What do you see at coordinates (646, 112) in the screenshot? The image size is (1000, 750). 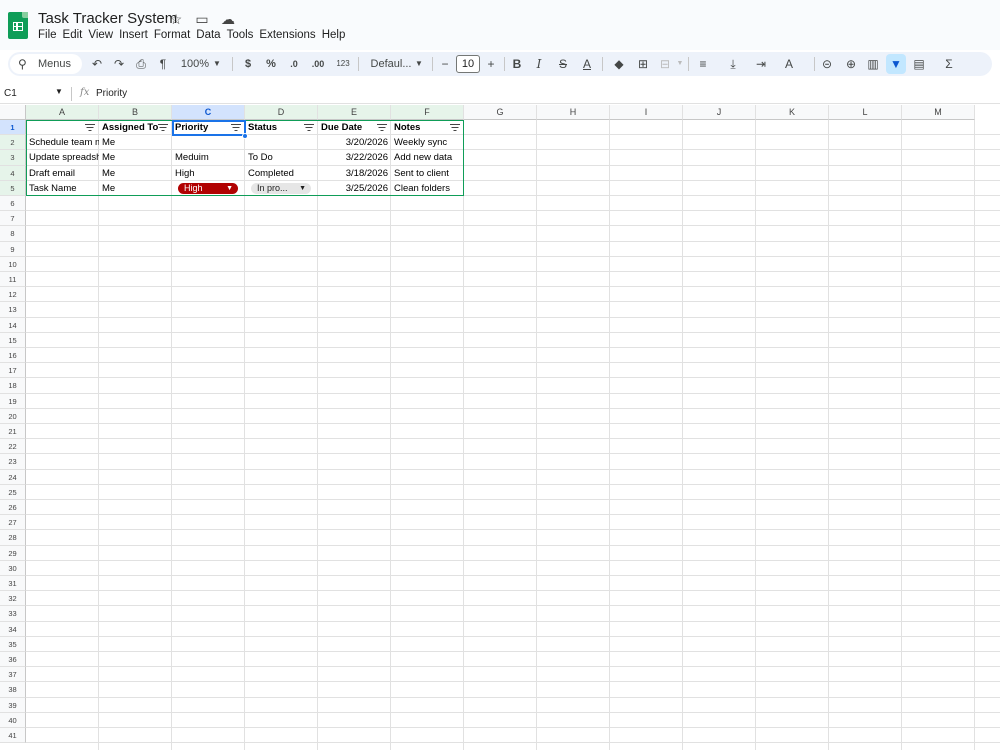 I see `column-header-i: I` at bounding box center [646, 112].